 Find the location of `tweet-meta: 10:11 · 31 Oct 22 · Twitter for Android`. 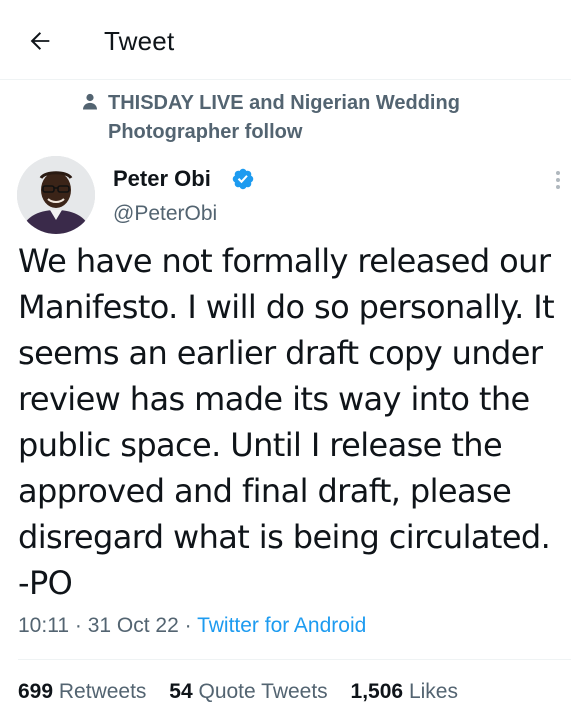

tweet-meta: 10:11 · 31 Oct 22 · Twitter for Android is located at coordinates (192, 626).